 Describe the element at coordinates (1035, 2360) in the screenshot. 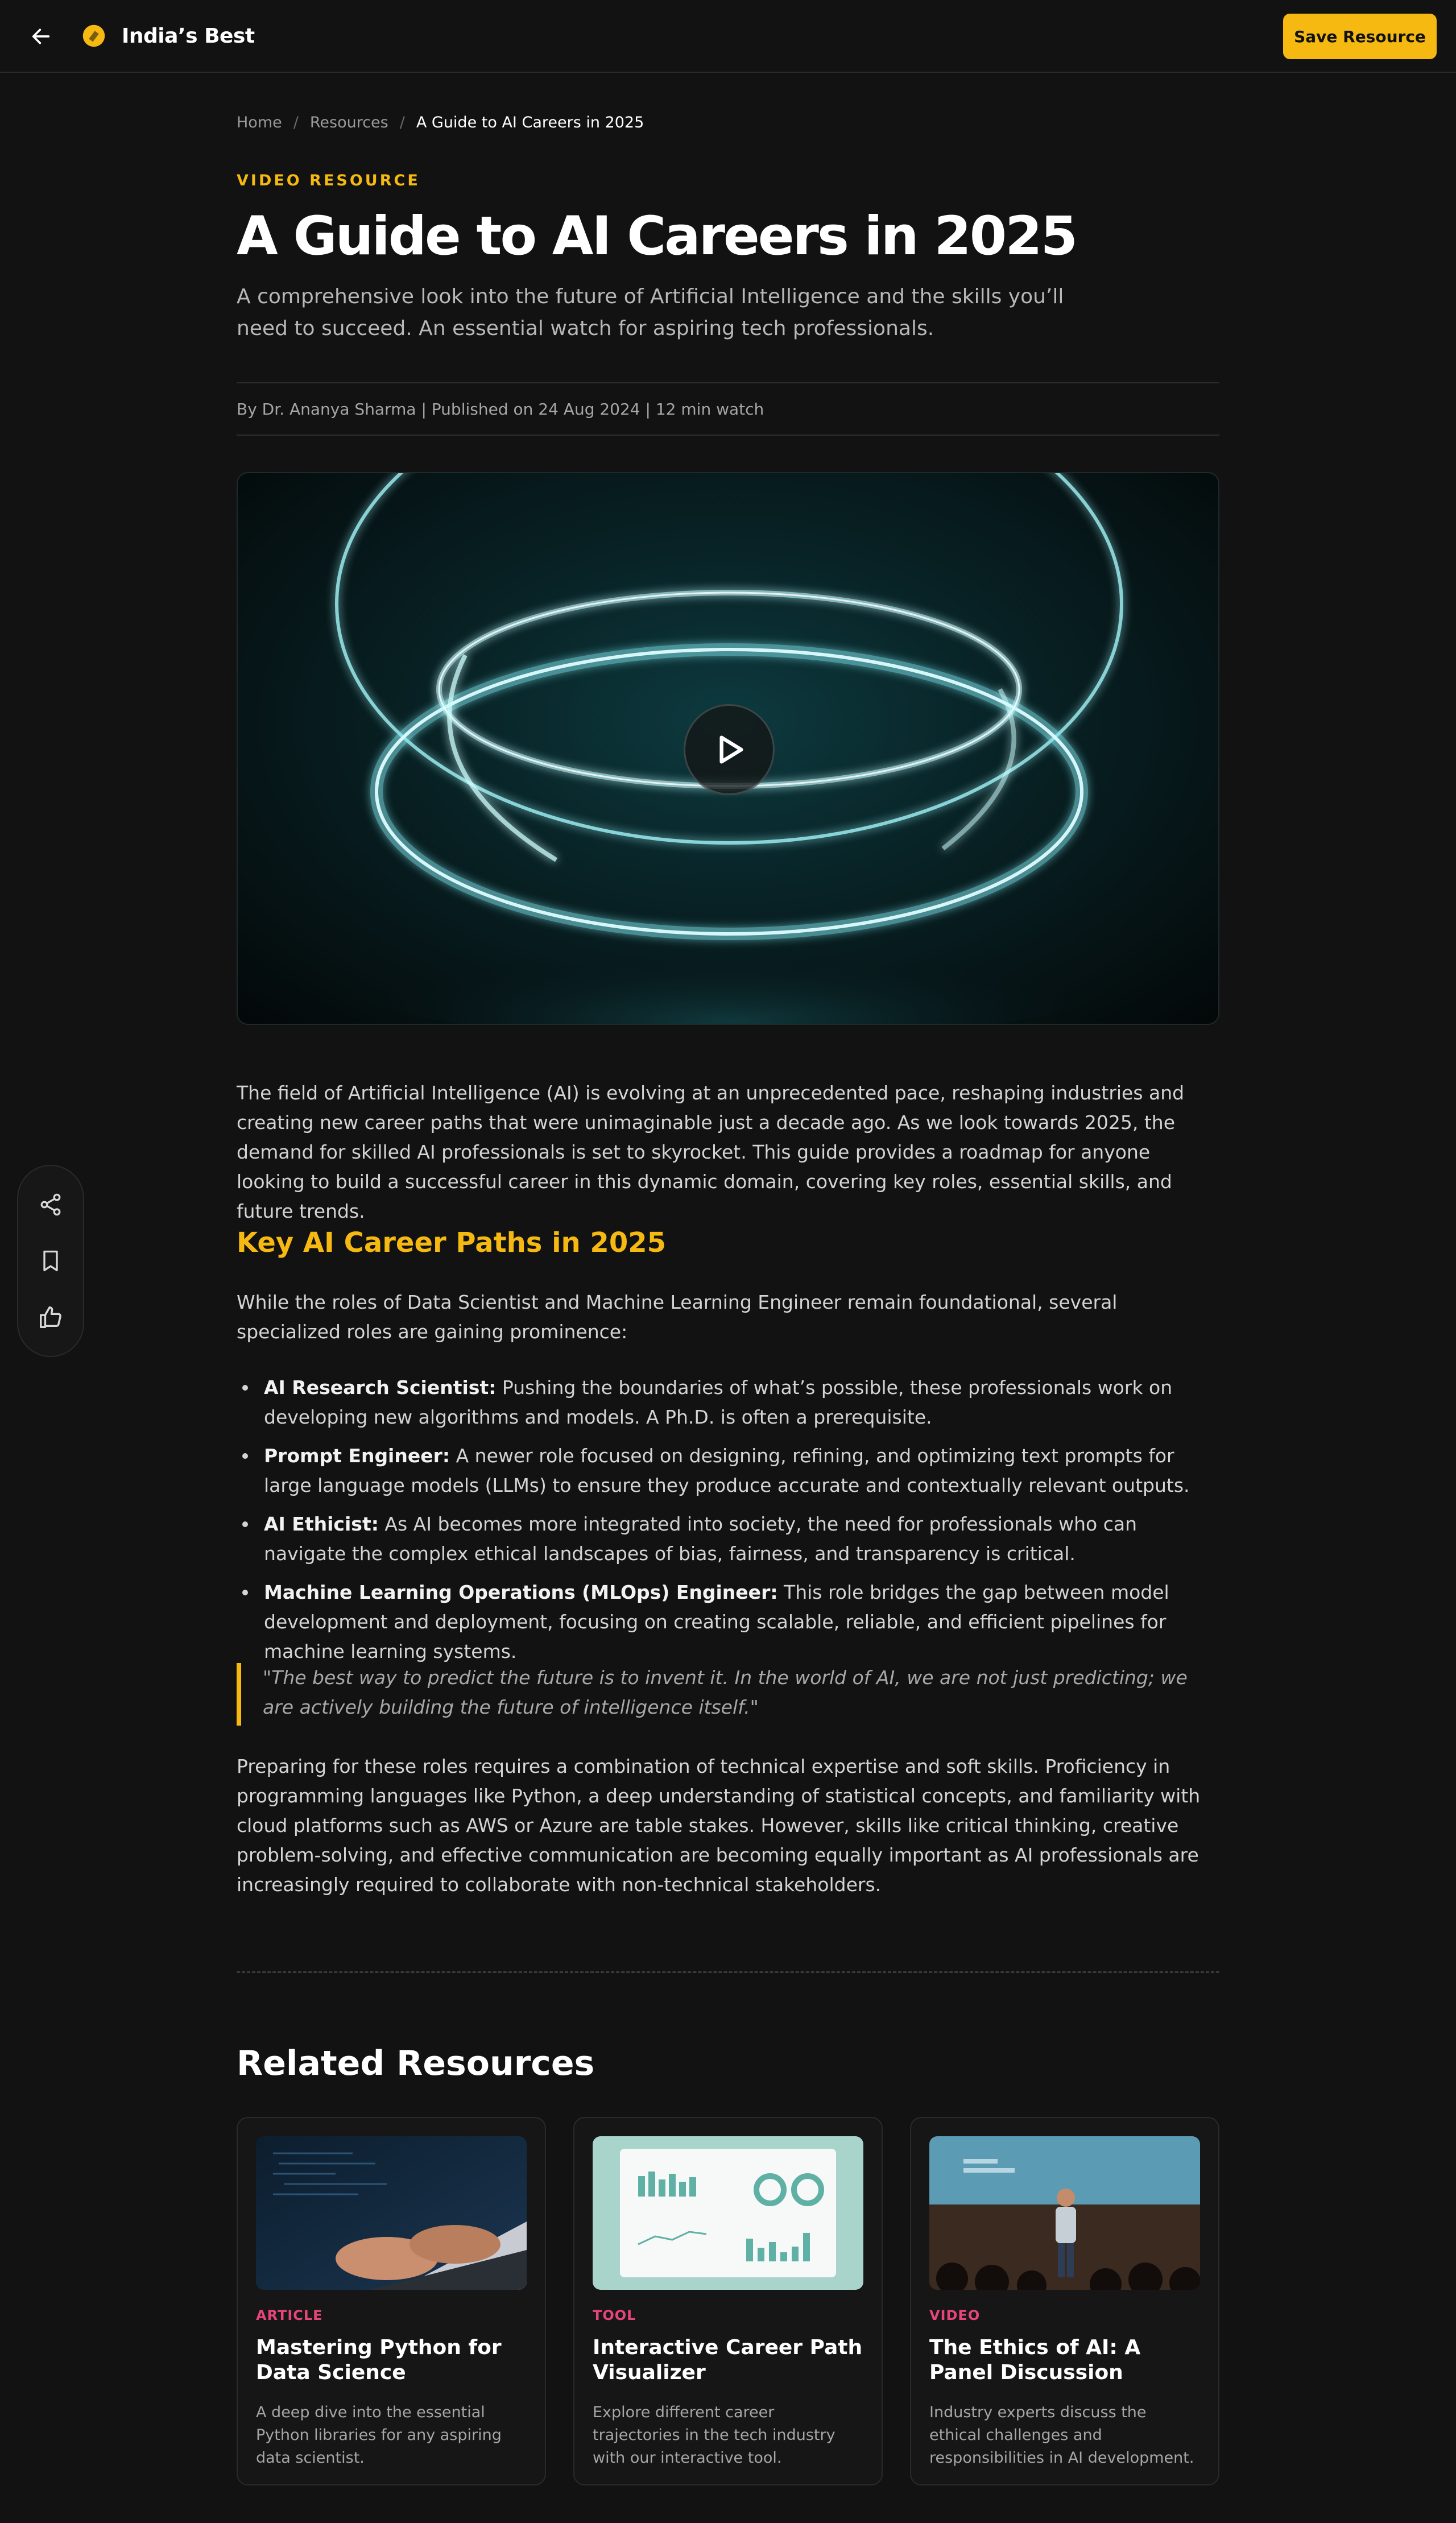

I see `card-title: The Ethics of AI: A Panel Discussion` at that location.